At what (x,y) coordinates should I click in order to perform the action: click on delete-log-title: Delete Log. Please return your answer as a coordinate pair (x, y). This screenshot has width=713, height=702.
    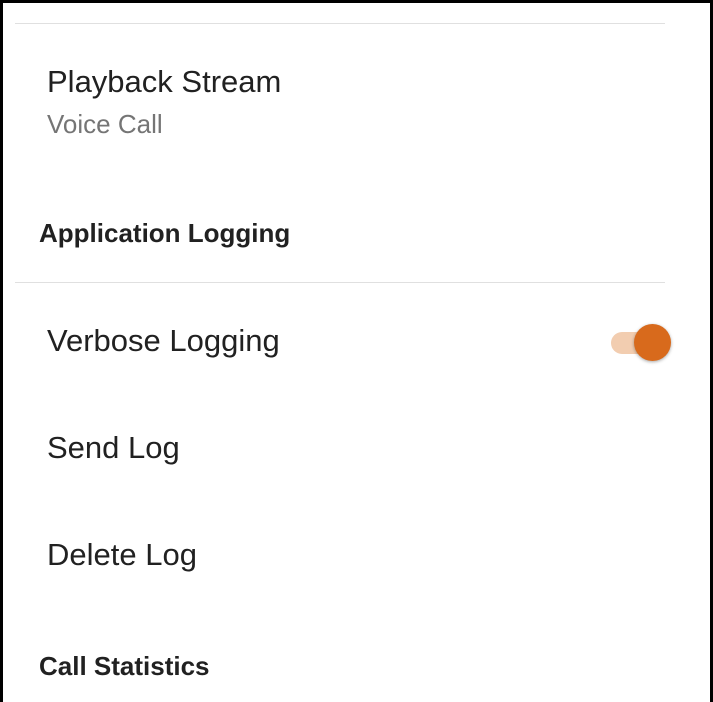
    Looking at the image, I should click on (122, 554).